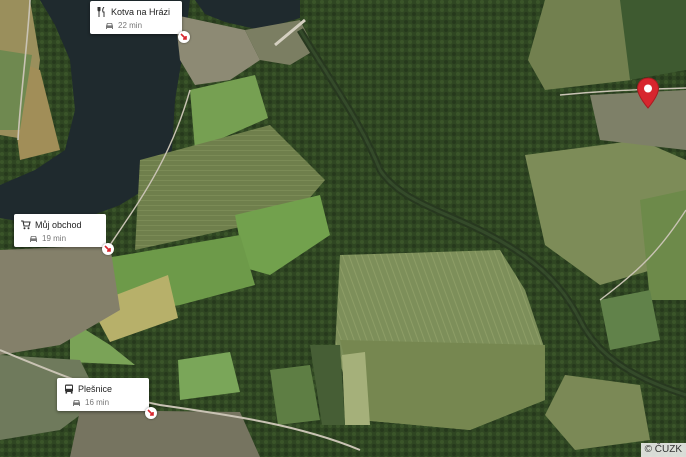 This screenshot has height=457, width=686. What do you see at coordinates (141, 12) in the screenshot?
I see `poi-name: Kotva na Hrázi` at bounding box center [141, 12].